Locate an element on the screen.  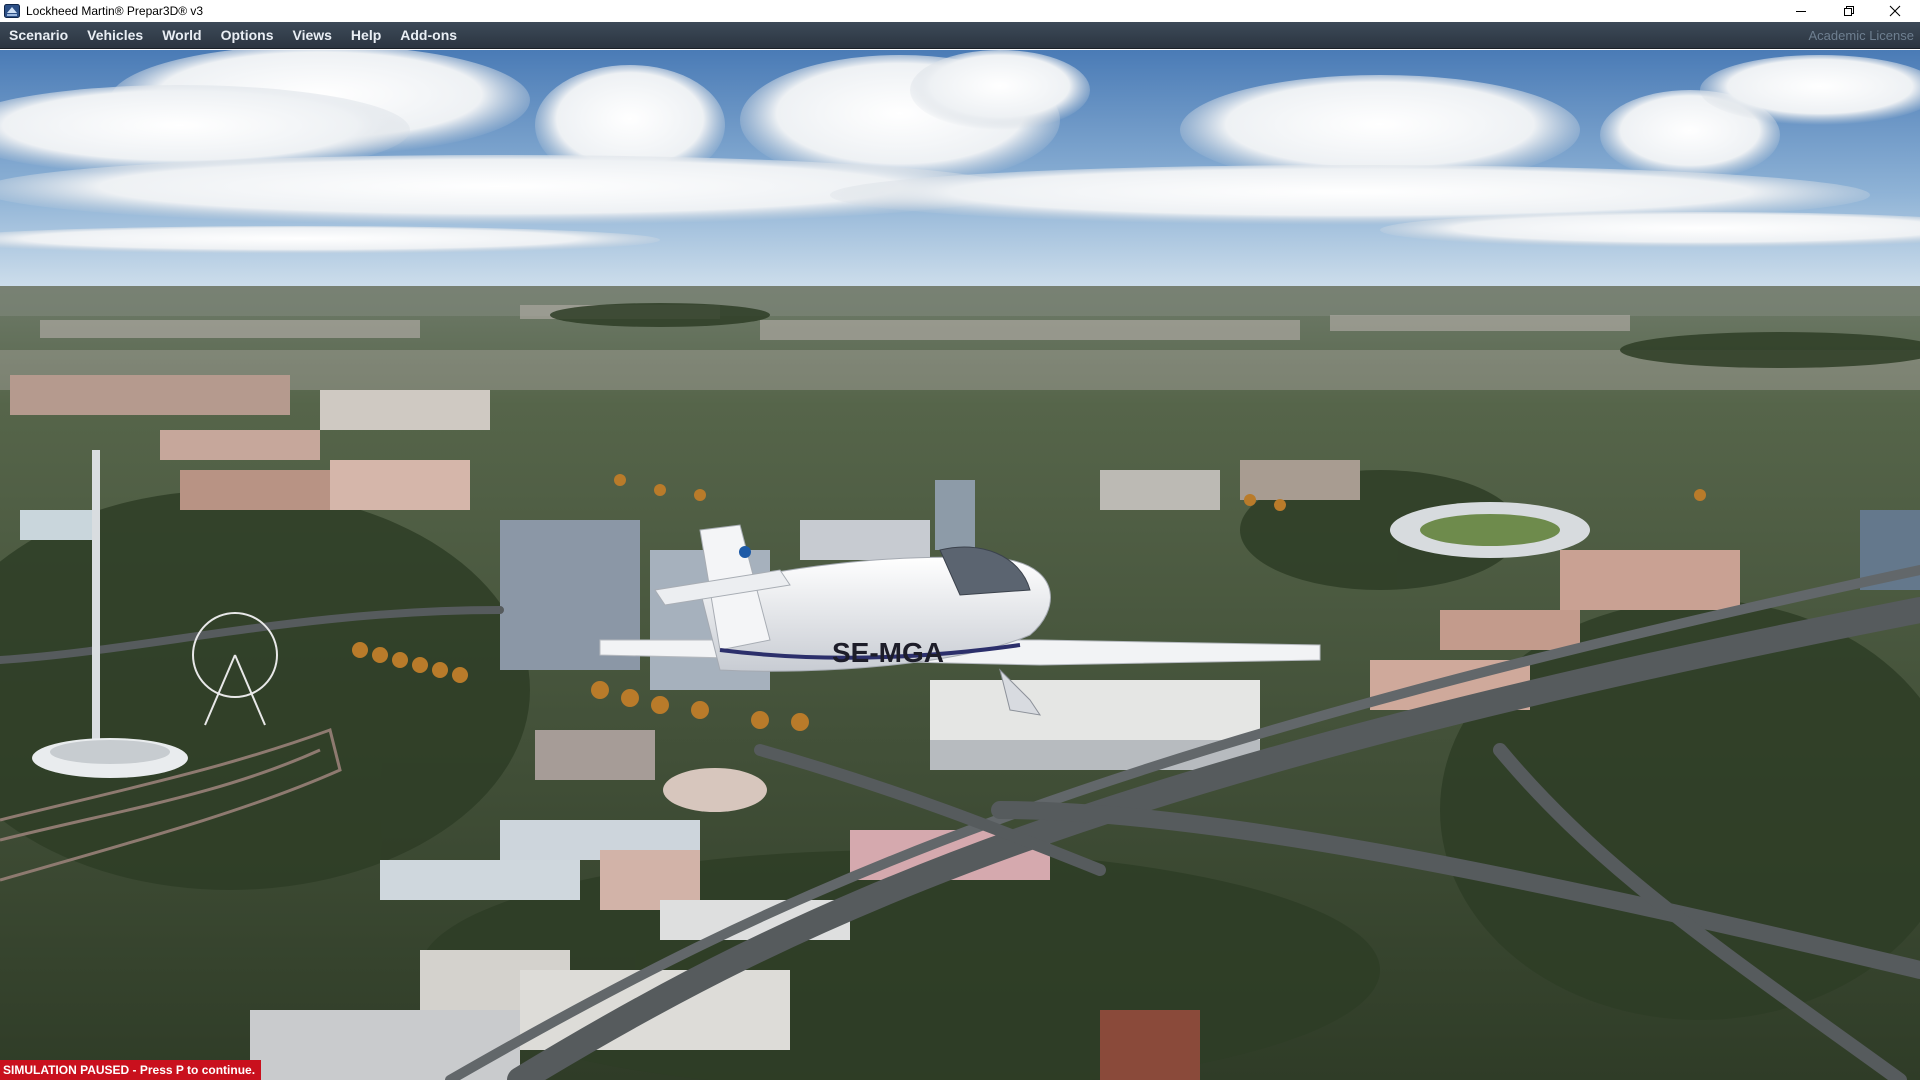
menu-views: Views is located at coordinates (312, 35).